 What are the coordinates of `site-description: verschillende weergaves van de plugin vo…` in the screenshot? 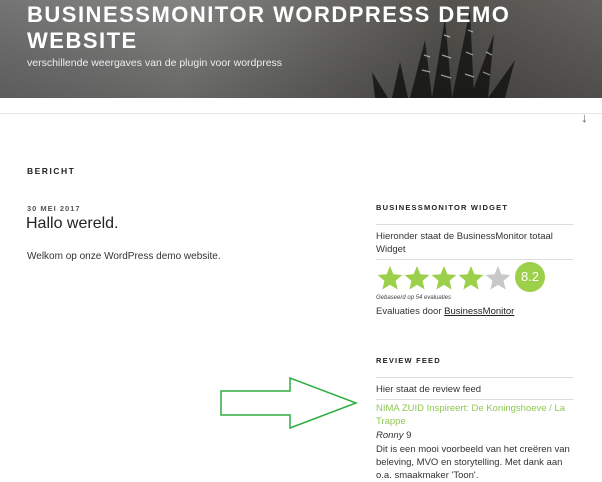 It's located at (155, 63).